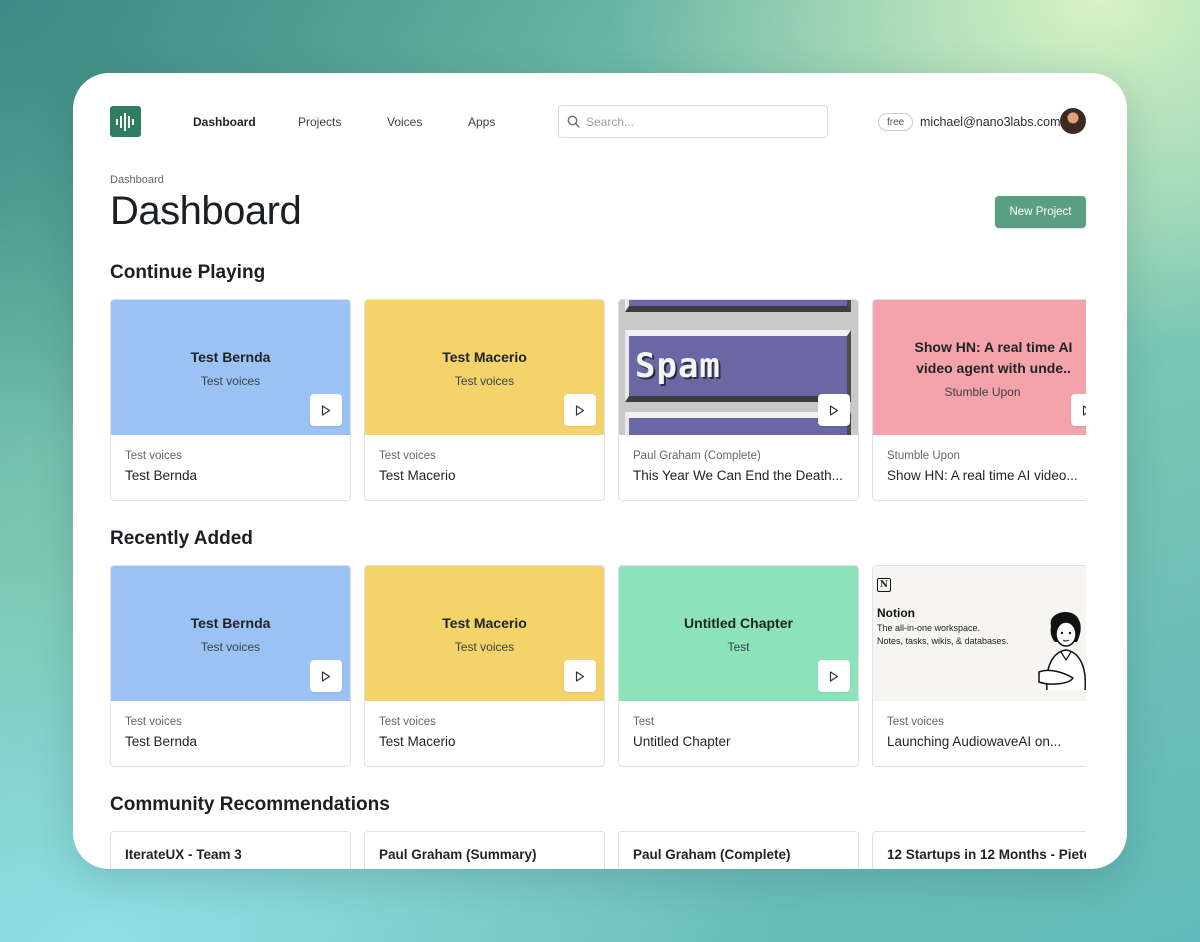  What do you see at coordinates (1073, 121) in the screenshot?
I see `user-avatar` at bounding box center [1073, 121].